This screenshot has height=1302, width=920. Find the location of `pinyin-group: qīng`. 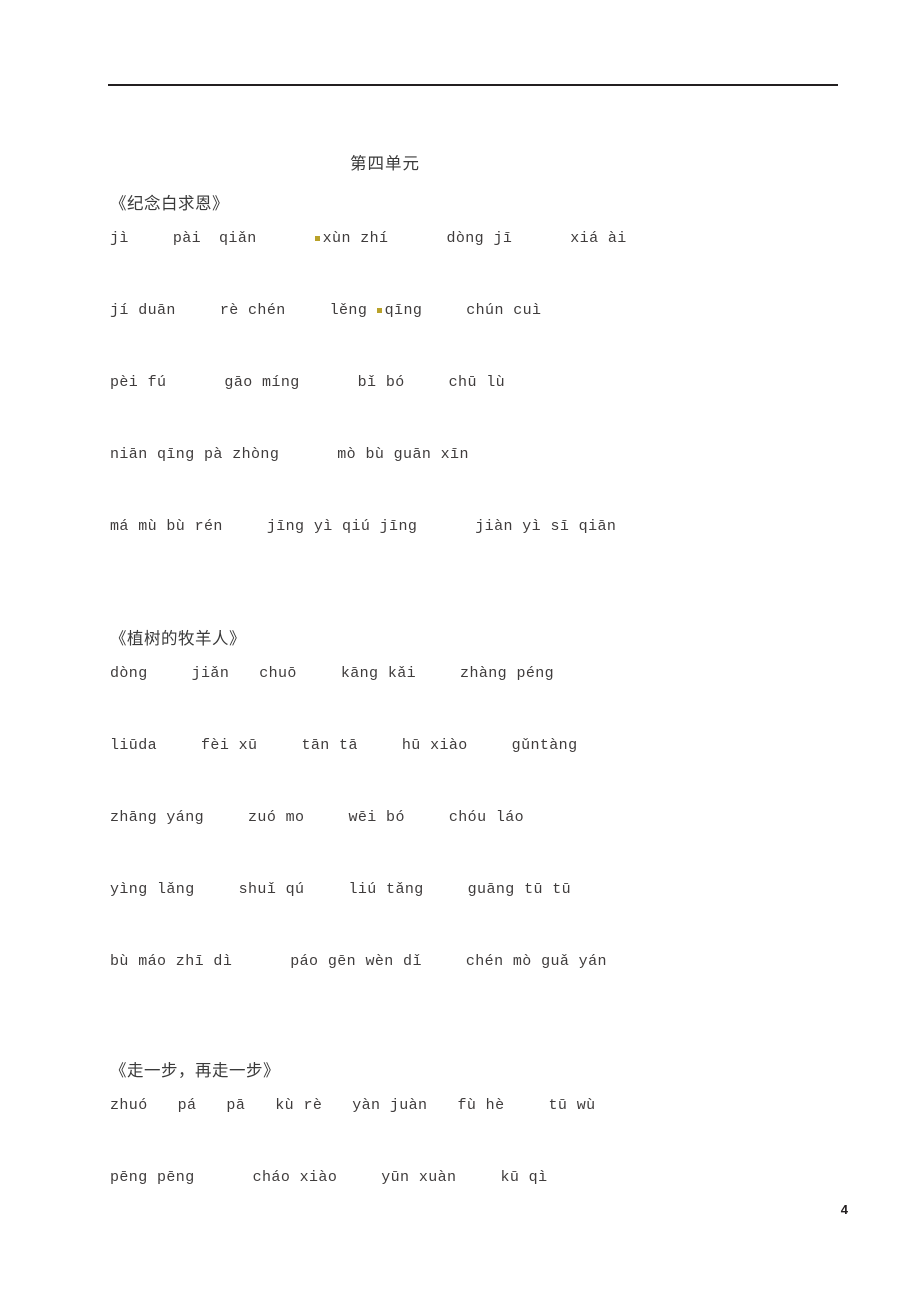

pinyin-group: qīng is located at coordinates (403, 310).